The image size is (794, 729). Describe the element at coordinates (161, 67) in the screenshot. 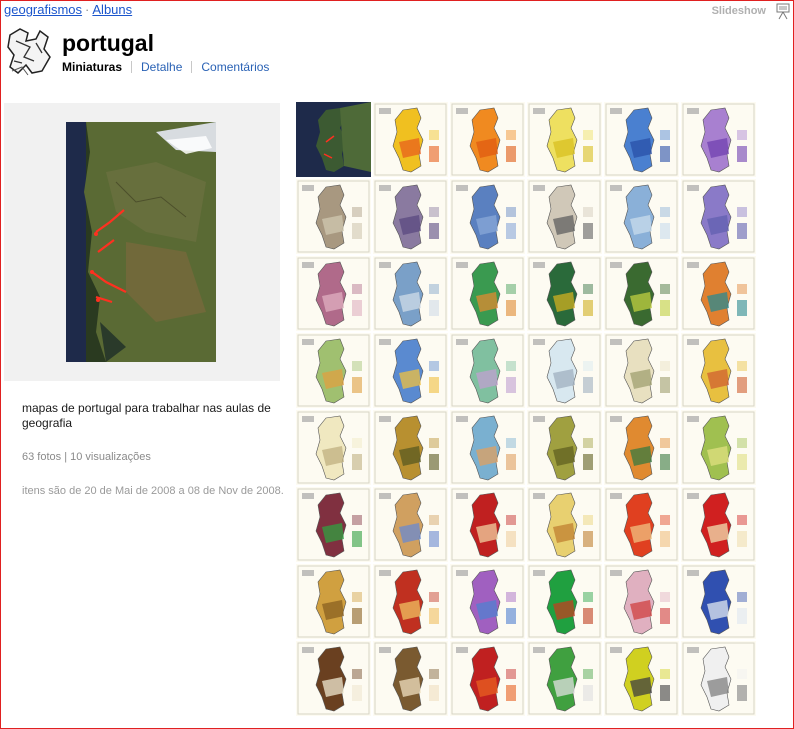

I see `tab-detalhe: Detalhe` at that location.